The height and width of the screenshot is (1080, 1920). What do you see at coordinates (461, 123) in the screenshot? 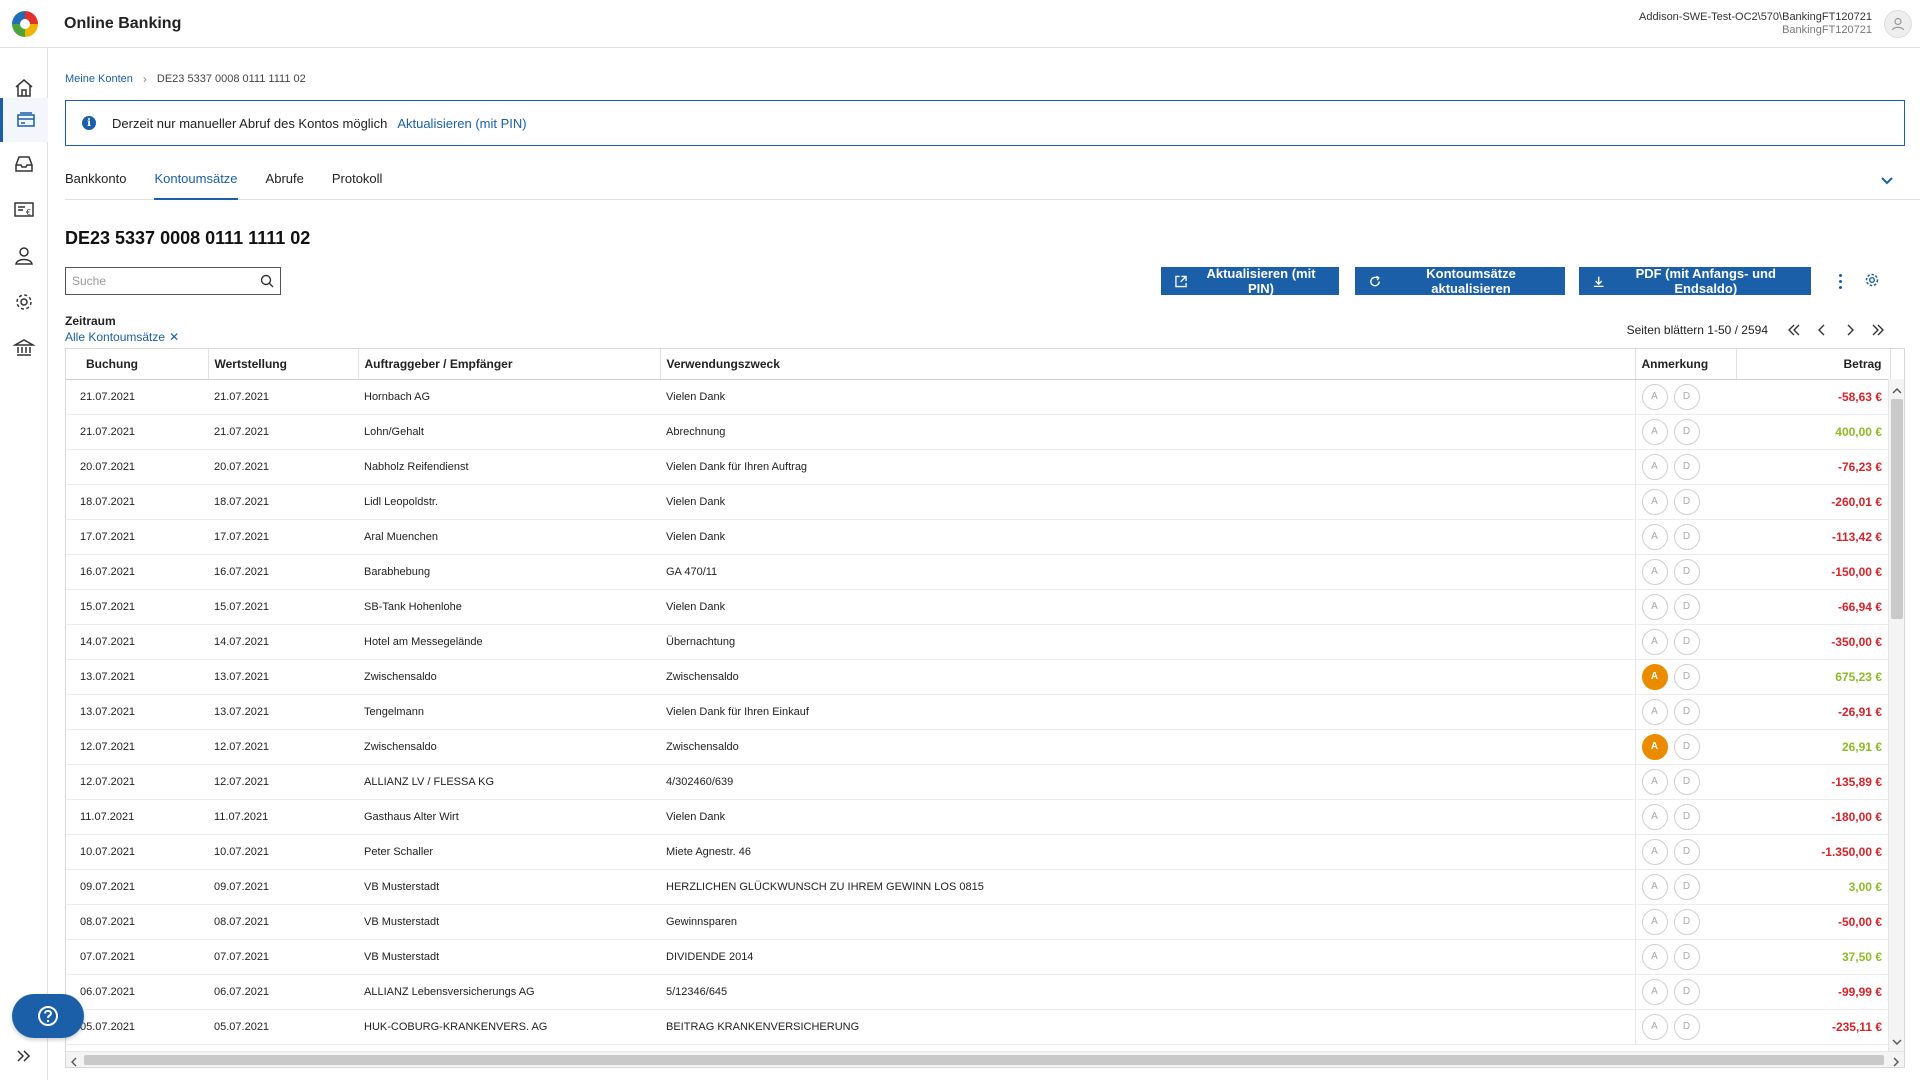
I see `info-refresh-link: Aktualisieren (mit PIN)` at bounding box center [461, 123].